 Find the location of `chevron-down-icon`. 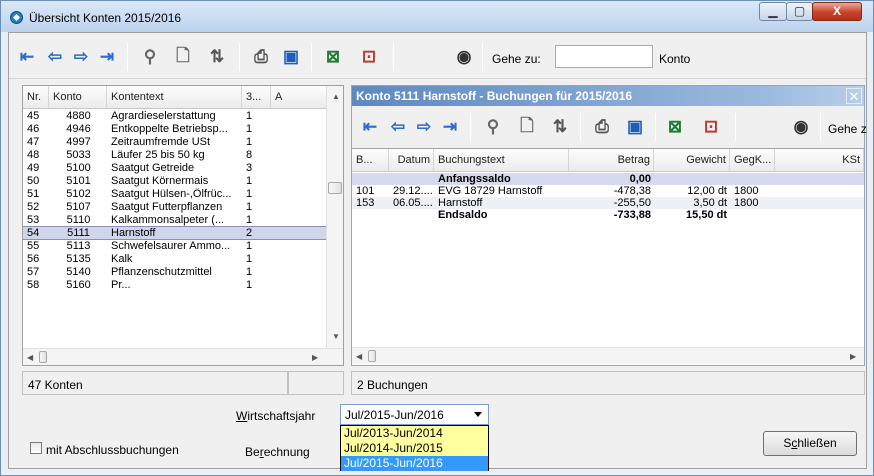

chevron-down-icon is located at coordinates (478, 414).